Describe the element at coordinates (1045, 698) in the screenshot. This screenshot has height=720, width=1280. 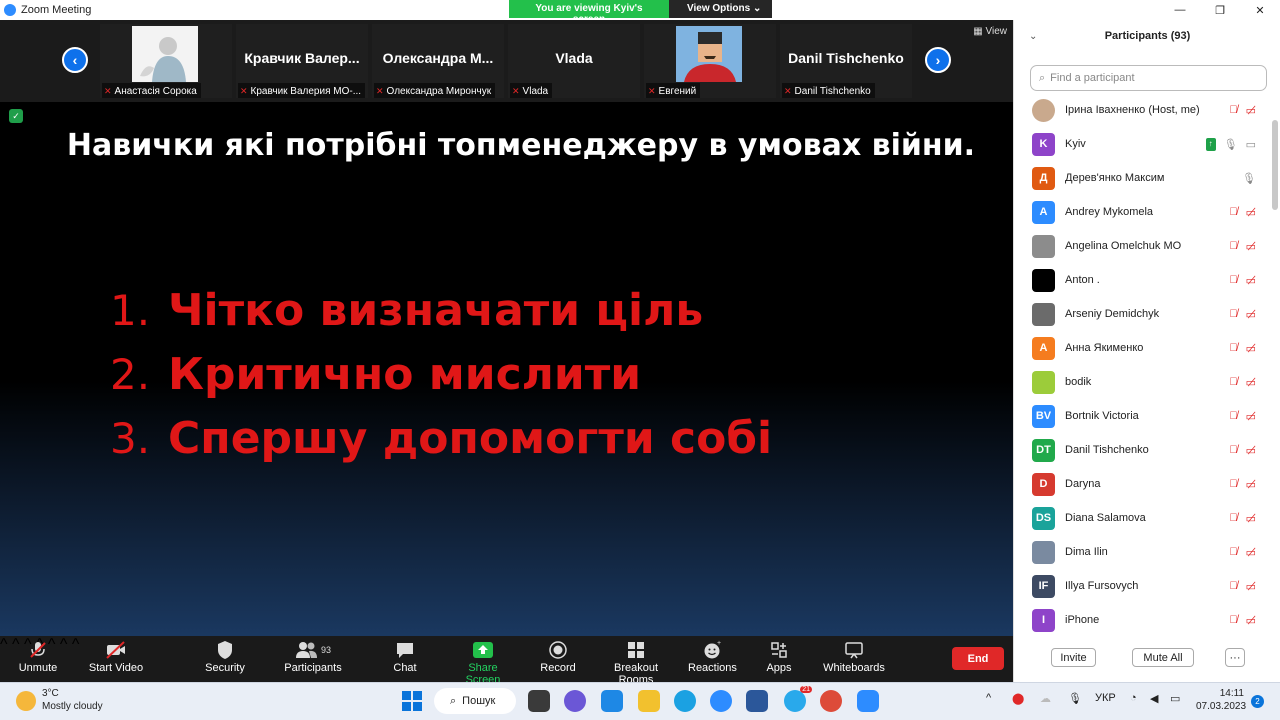
I see `cloud-icon: ☁` at that location.